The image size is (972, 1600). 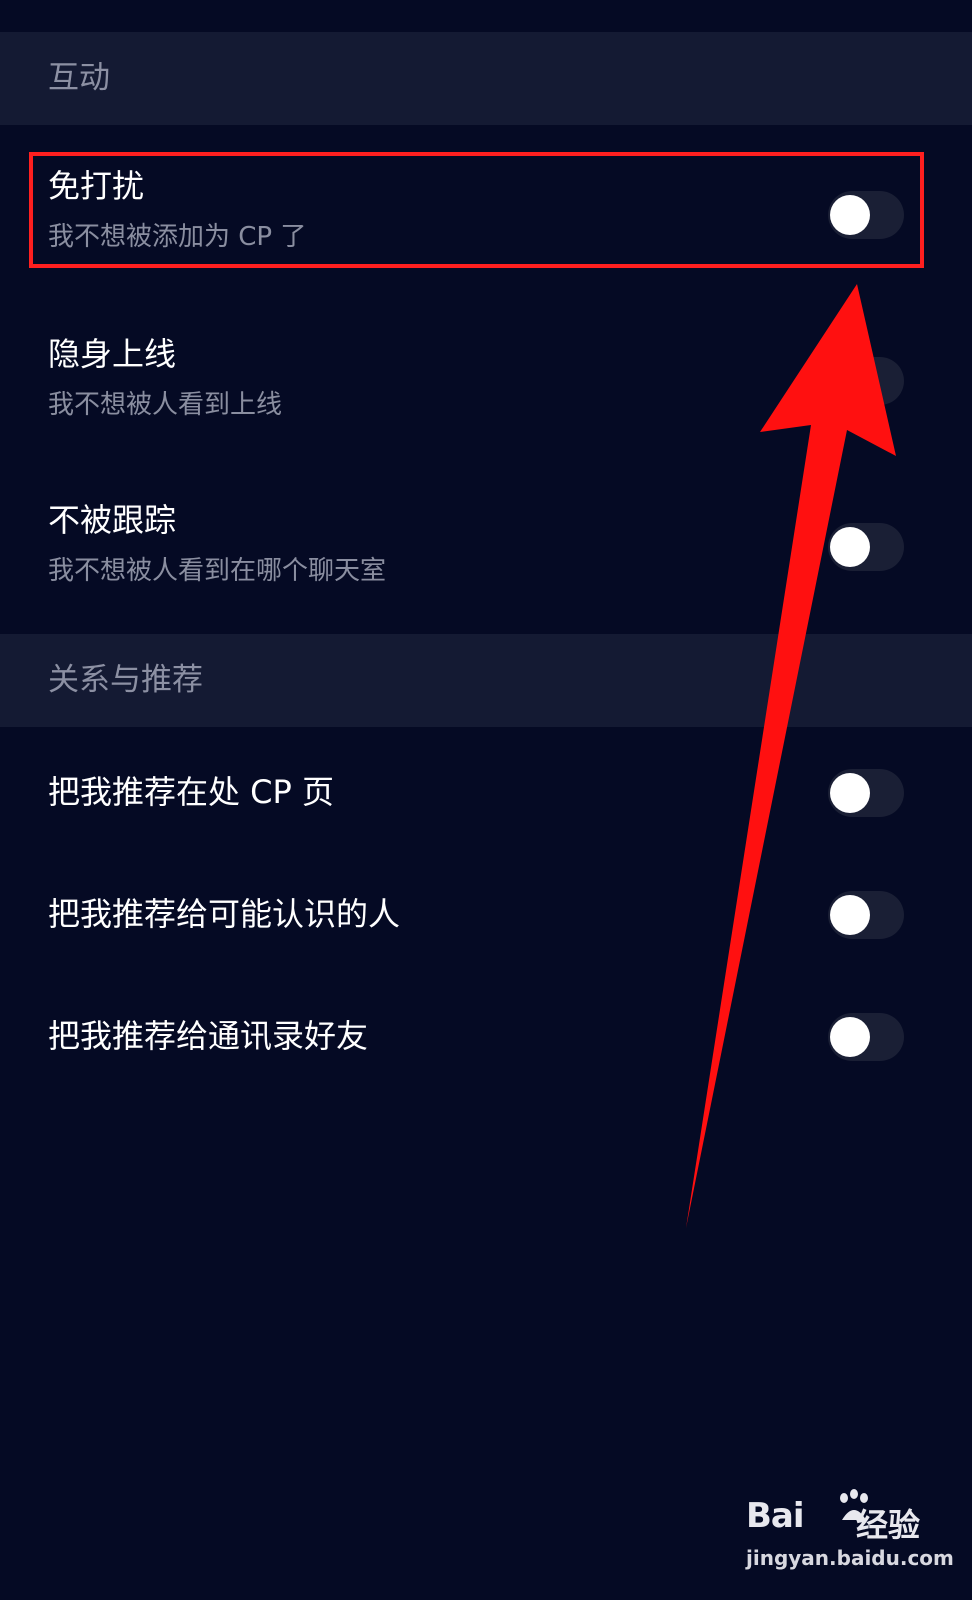 I want to click on section-title: 关系与推荐, so click(x=125, y=680).